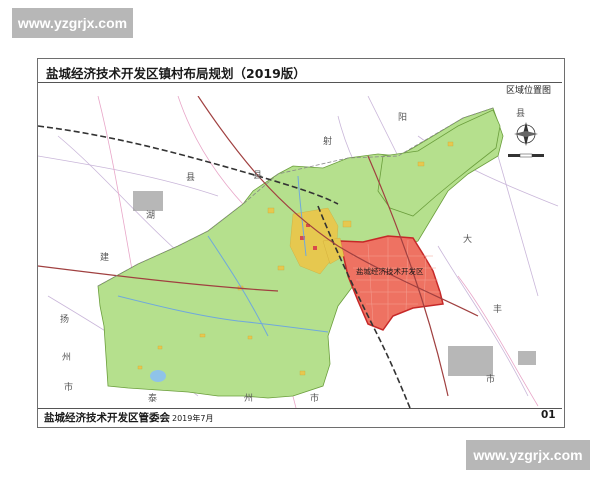 This screenshot has height=480, width=600. I want to click on compass-icon, so click(526, 134).